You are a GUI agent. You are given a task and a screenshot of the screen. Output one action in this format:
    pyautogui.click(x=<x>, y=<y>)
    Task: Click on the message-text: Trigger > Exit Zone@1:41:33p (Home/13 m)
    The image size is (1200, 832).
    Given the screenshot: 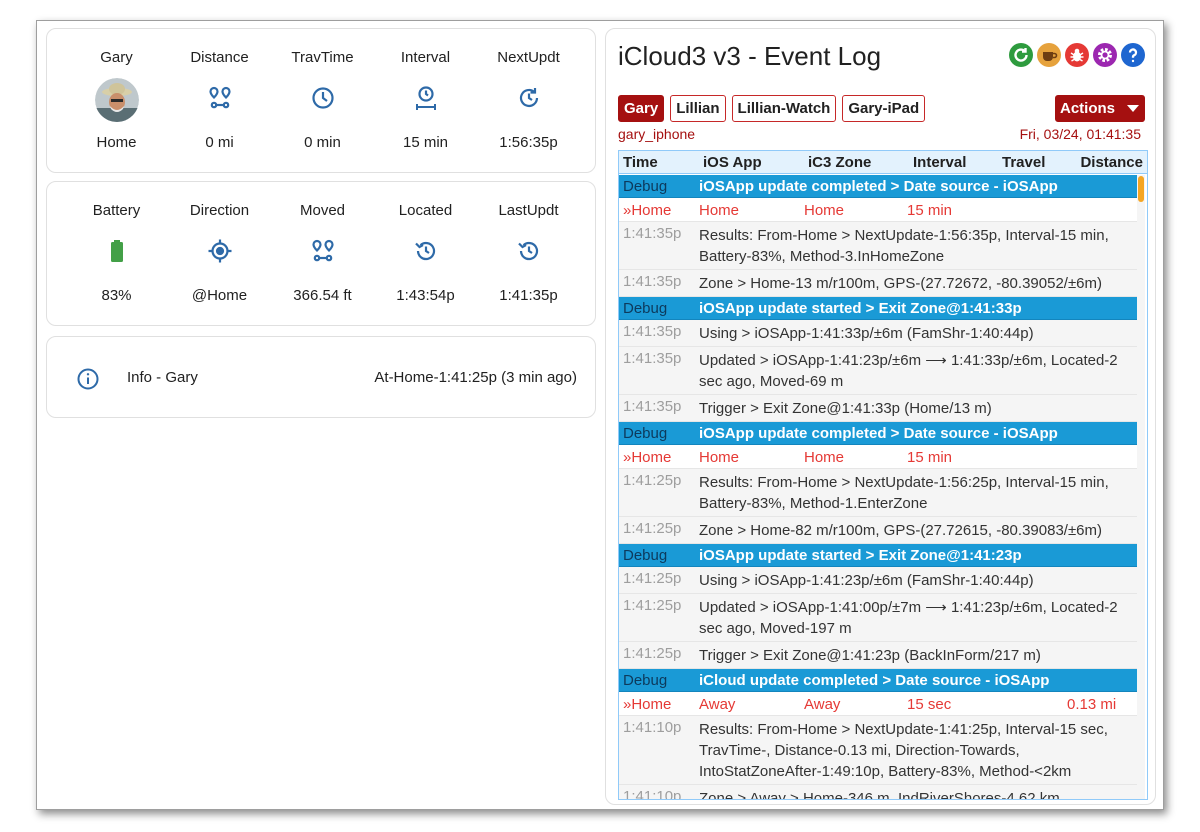 What is the action you would take?
    pyautogui.click(x=845, y=408)
    